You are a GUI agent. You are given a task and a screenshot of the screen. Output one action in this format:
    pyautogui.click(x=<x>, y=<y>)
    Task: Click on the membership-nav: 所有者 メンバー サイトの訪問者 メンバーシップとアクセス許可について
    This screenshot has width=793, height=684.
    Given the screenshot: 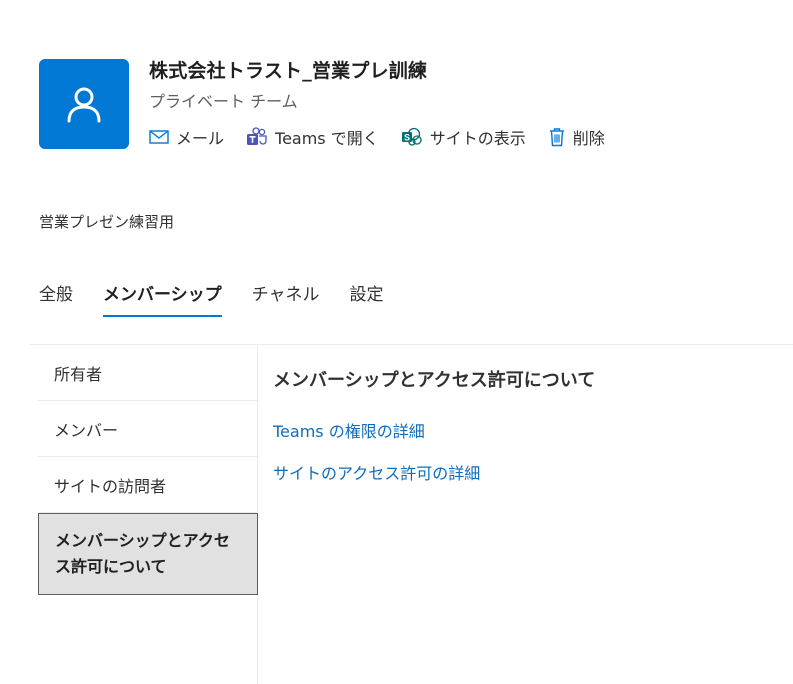 What is the action you would take?
    pyautogui.click(x=148, y=470)
    